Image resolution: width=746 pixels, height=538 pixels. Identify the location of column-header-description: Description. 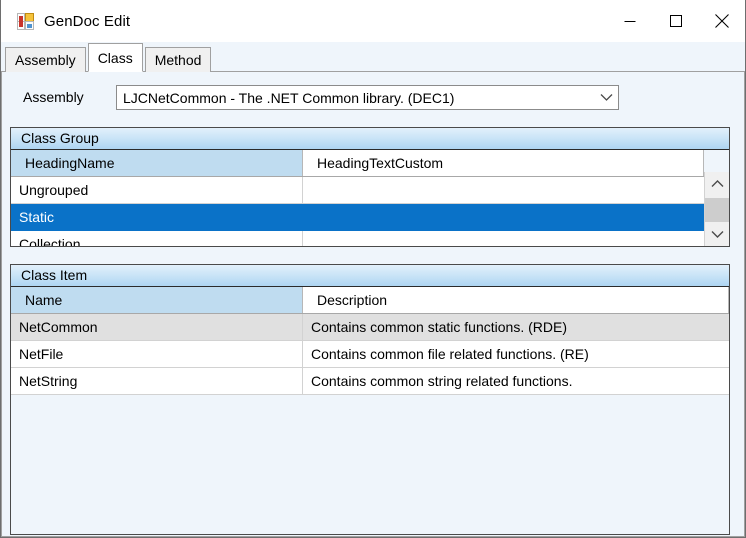
(516, 300).